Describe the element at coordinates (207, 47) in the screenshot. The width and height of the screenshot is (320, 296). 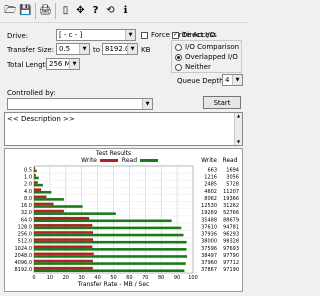
I see `io-comparison-option: I/O Comparison` at that location.